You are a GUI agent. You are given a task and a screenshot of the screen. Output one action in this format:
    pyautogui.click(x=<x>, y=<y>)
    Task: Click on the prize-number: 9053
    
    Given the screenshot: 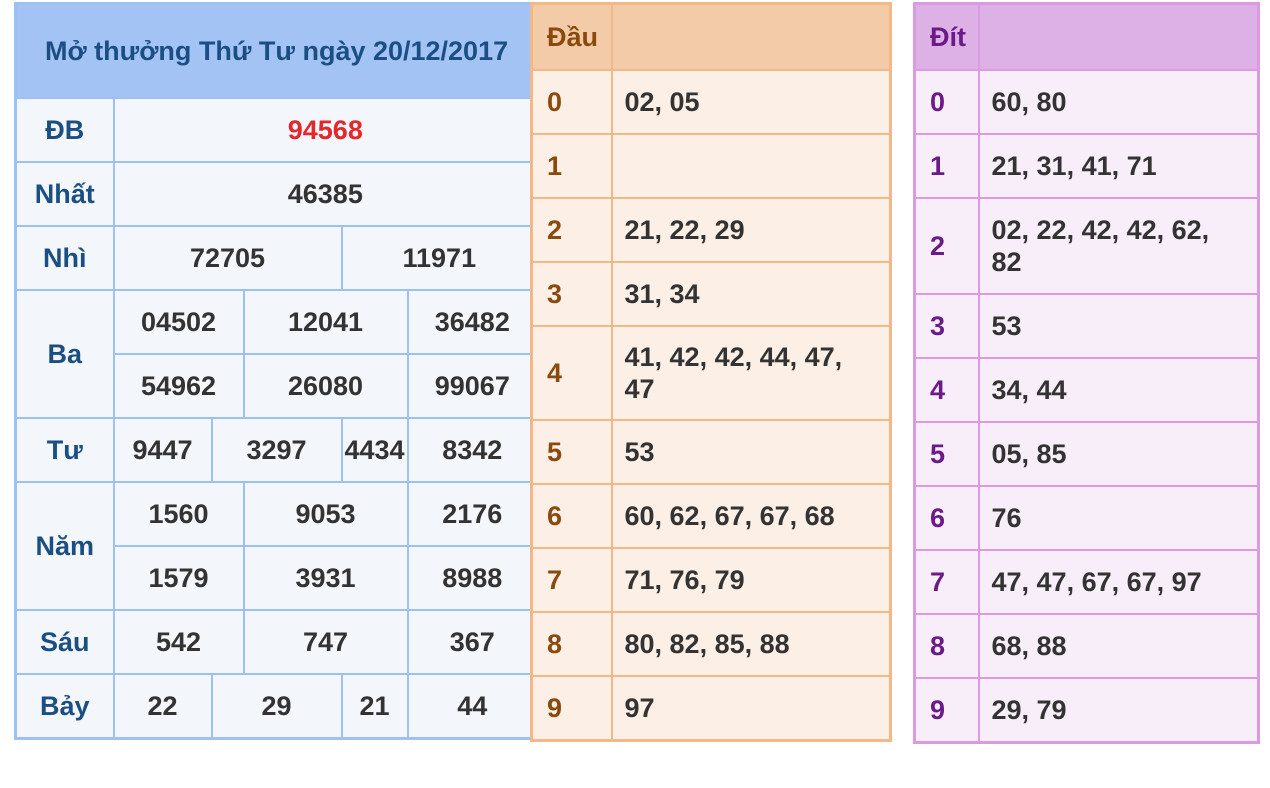 What is the action you would take?
    pyautogui.click(x=325, y=514)
    